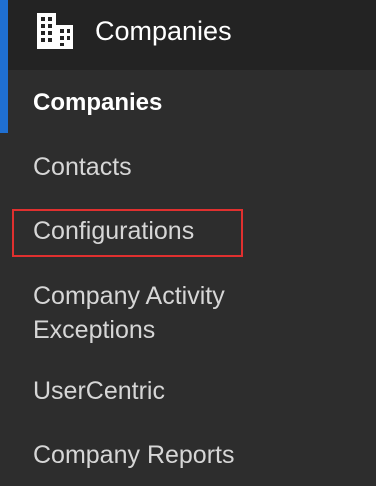 This screenshot has height=486, width=376. I want to click on nav-item-usercentric: UserCentric, so click(99, 391).